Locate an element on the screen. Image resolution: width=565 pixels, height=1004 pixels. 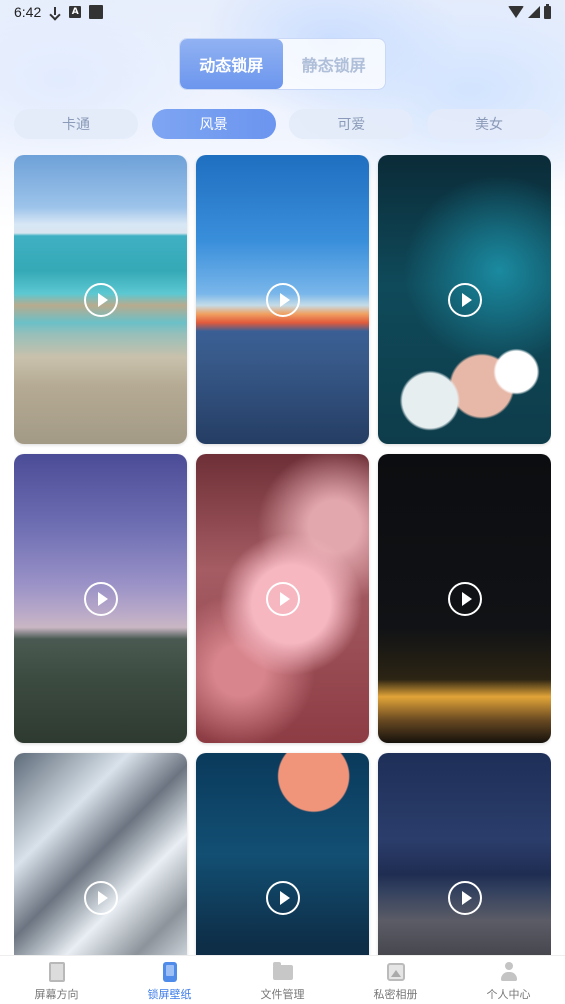
wallpaper-card-pink-flower is located at coordinates (282, 598).